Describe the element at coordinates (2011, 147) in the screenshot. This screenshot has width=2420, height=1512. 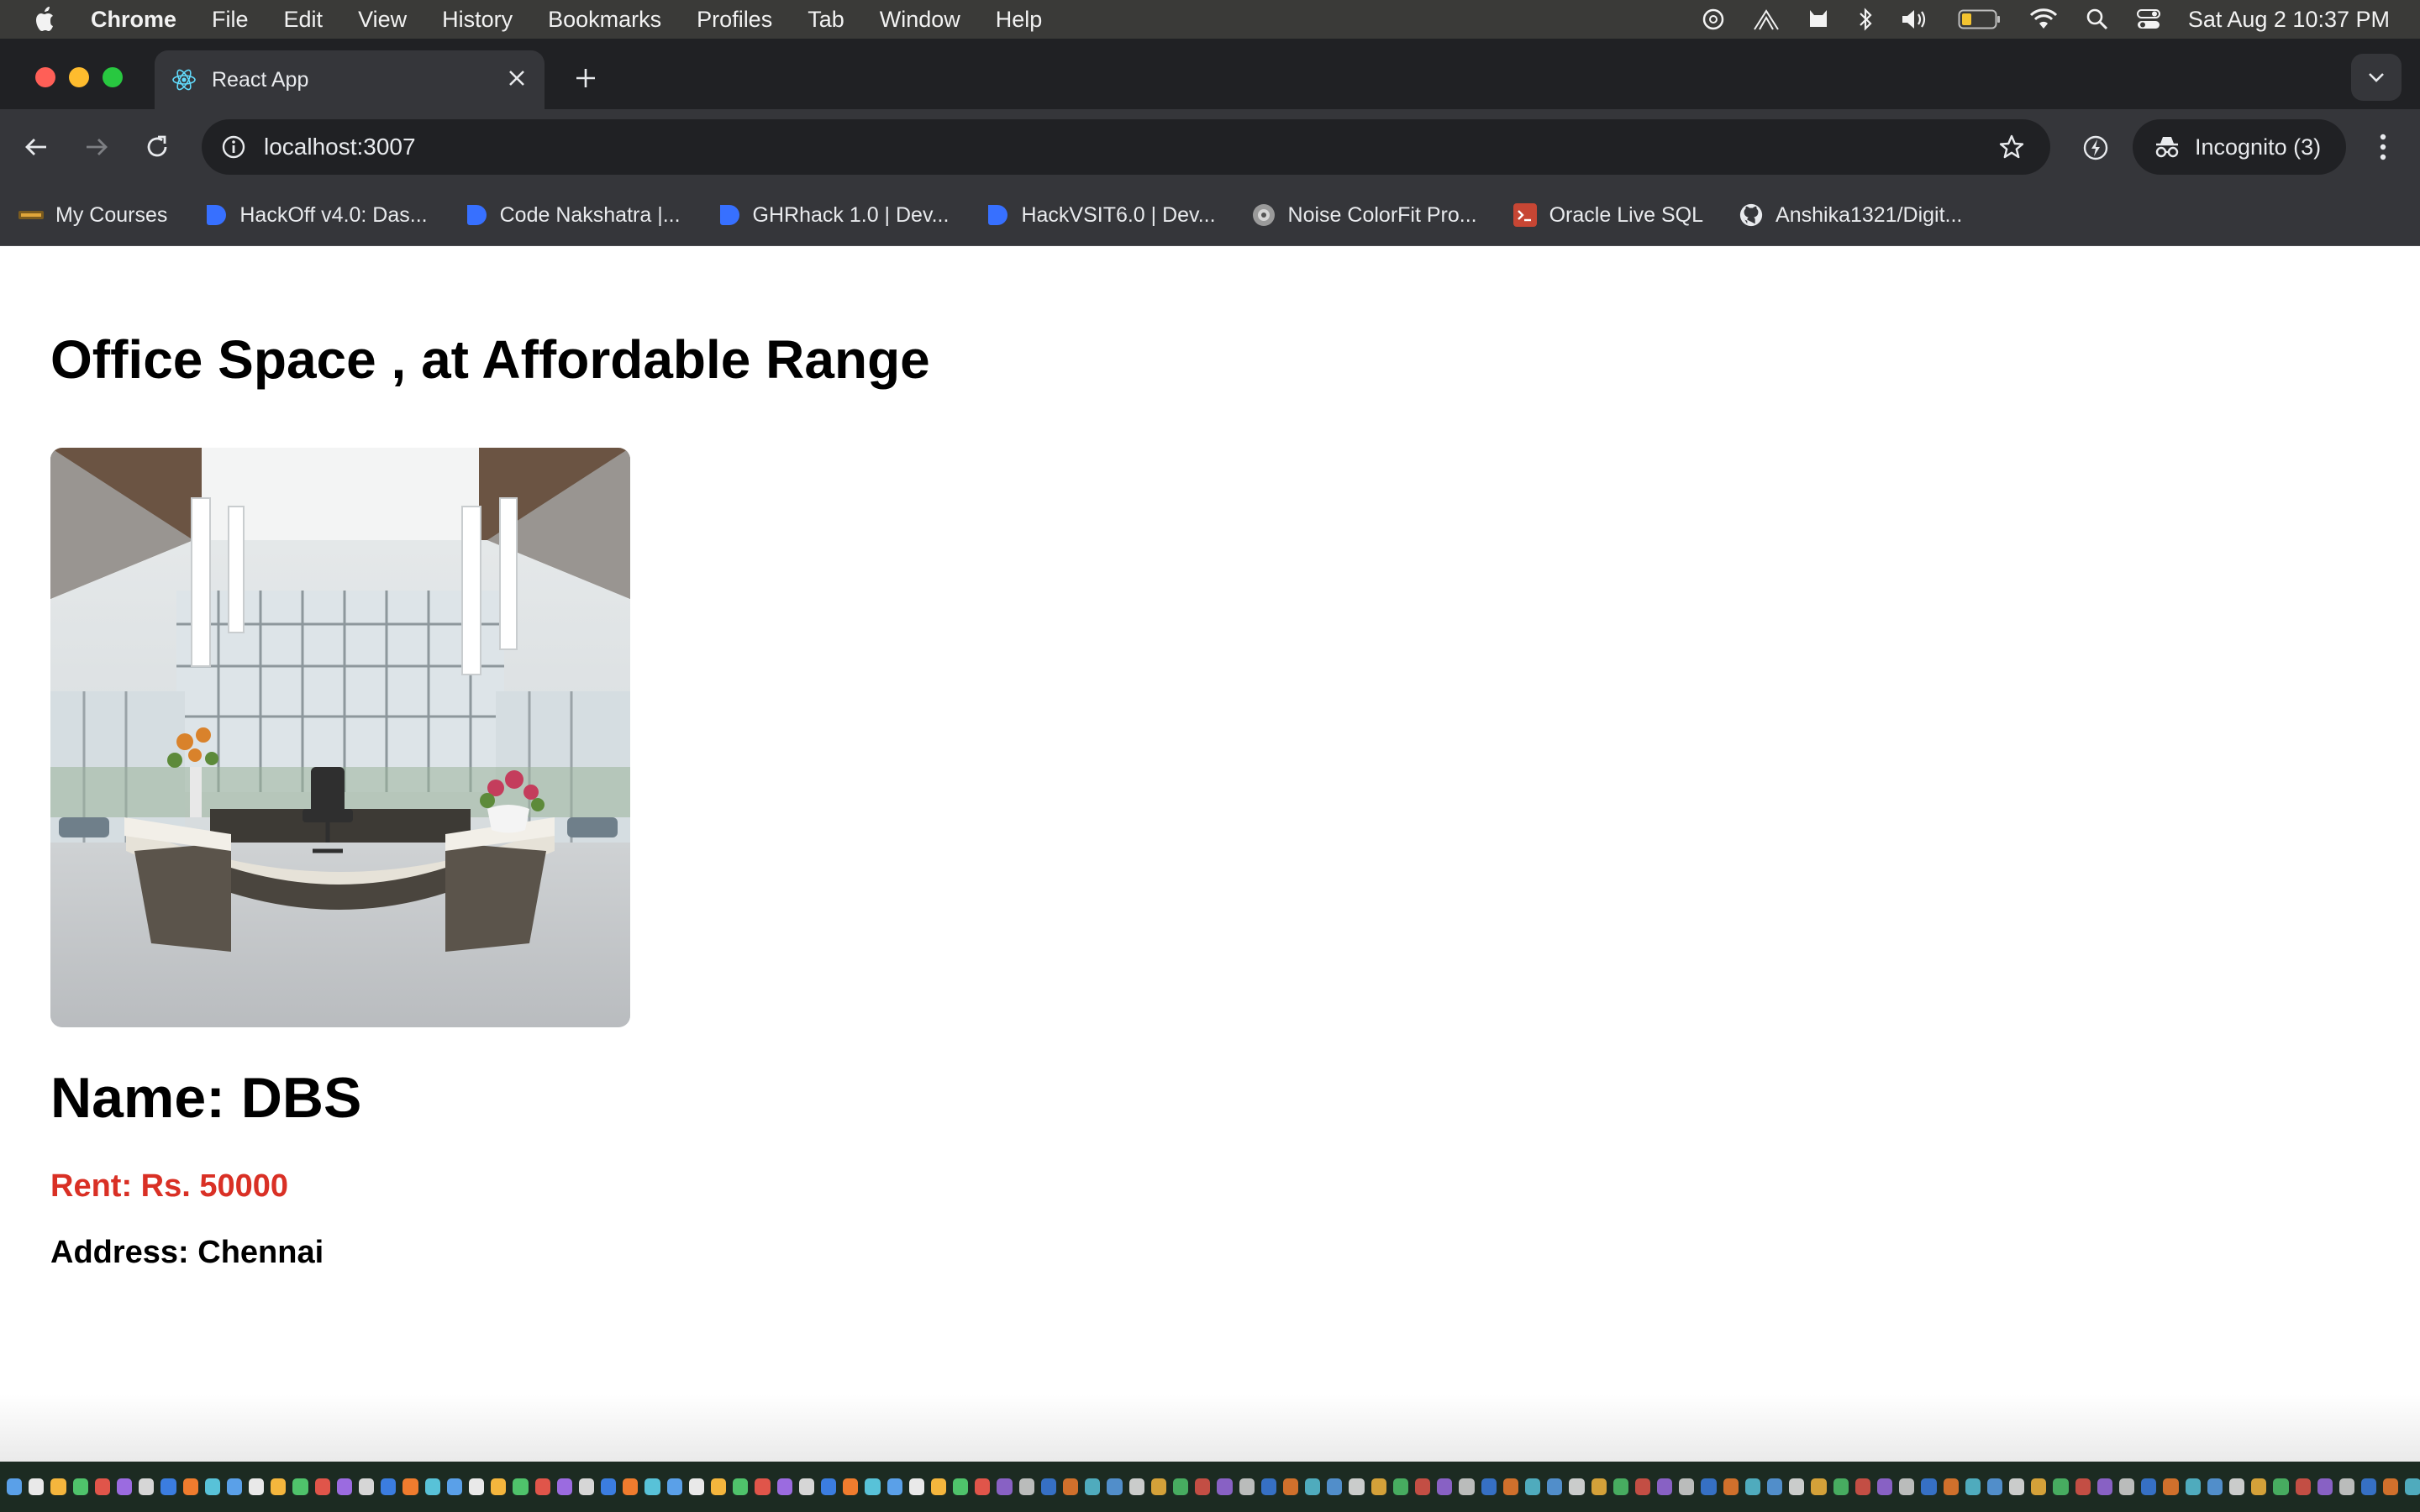
I see `bookmark-star-icon` at that location.